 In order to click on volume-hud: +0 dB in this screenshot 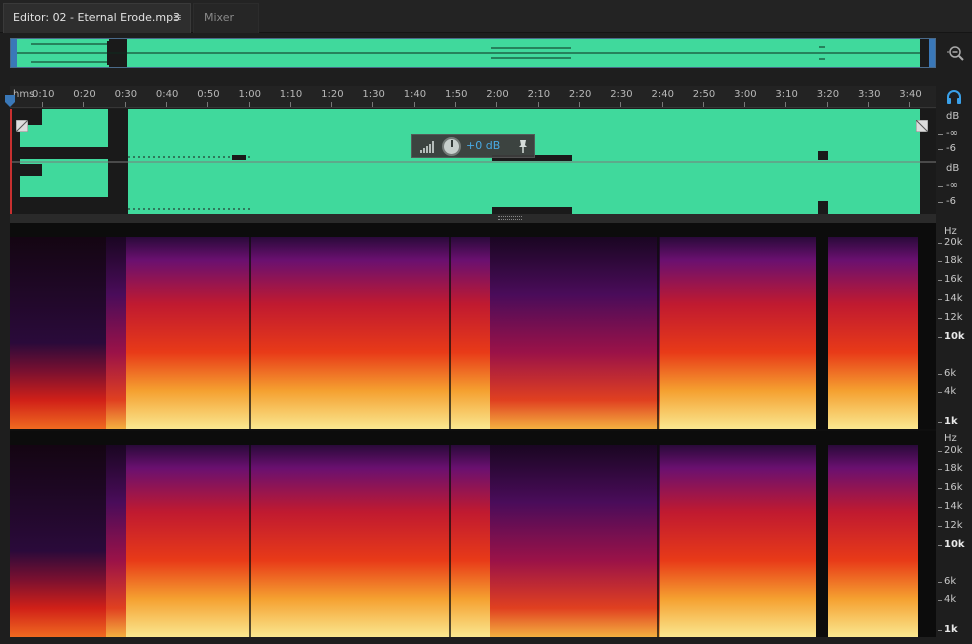, I will do `click(473, 146)`.